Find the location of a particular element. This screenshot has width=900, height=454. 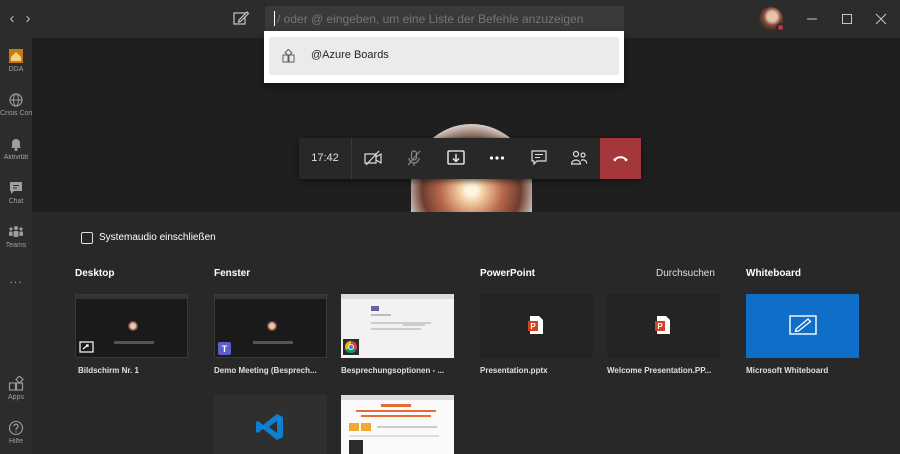

command-input is located at coordinates (447, 18).